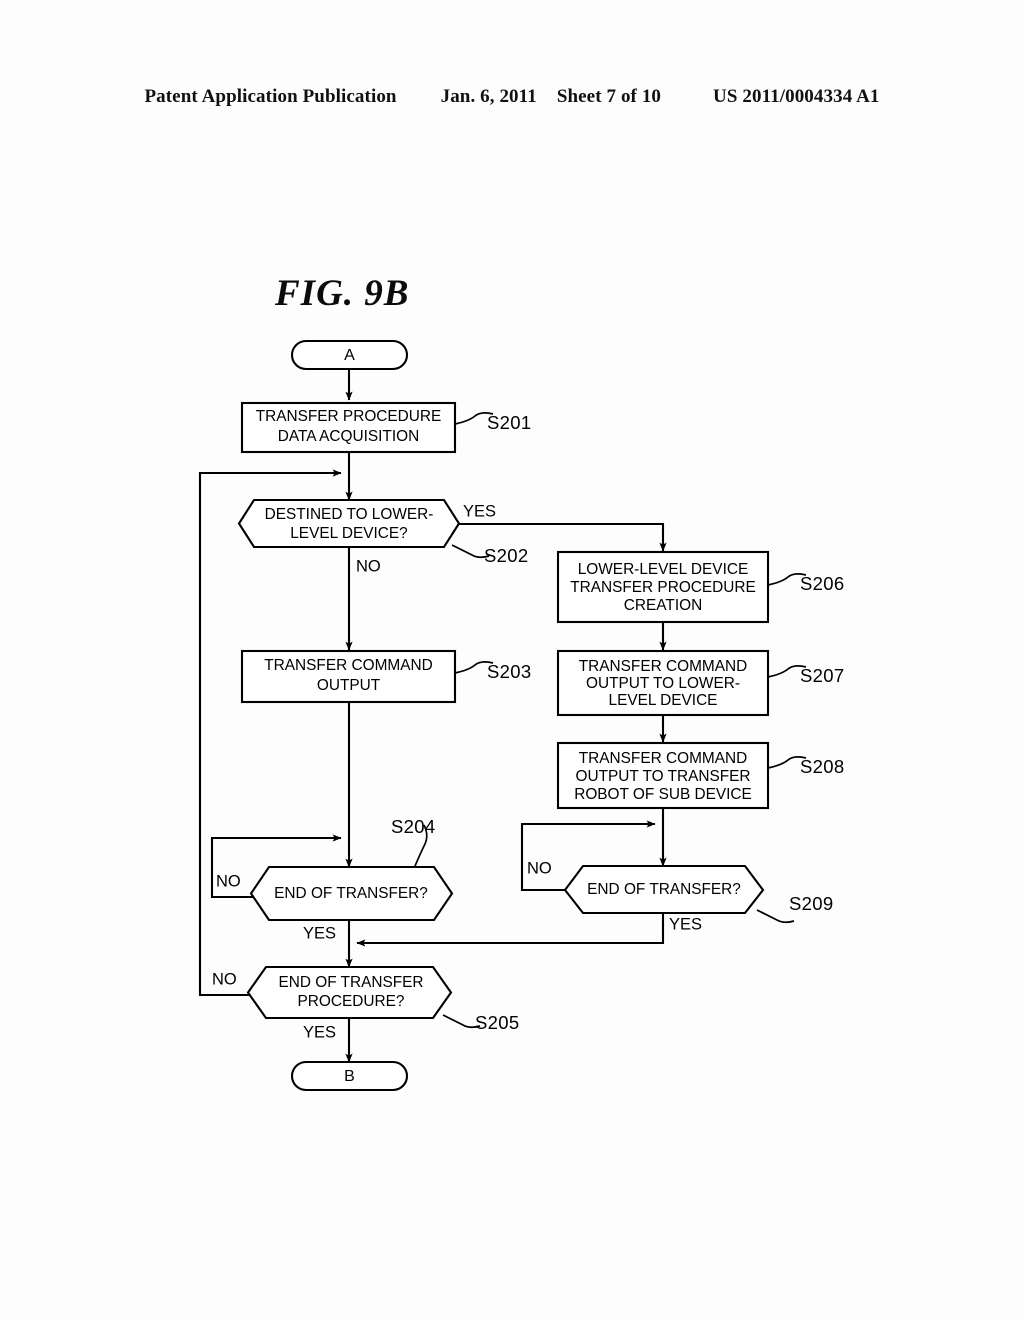  What do you see at coordinates (349, 1076) in the screenshot?
I see `terminal-end-label: B` at bounding box center [349, 1076].